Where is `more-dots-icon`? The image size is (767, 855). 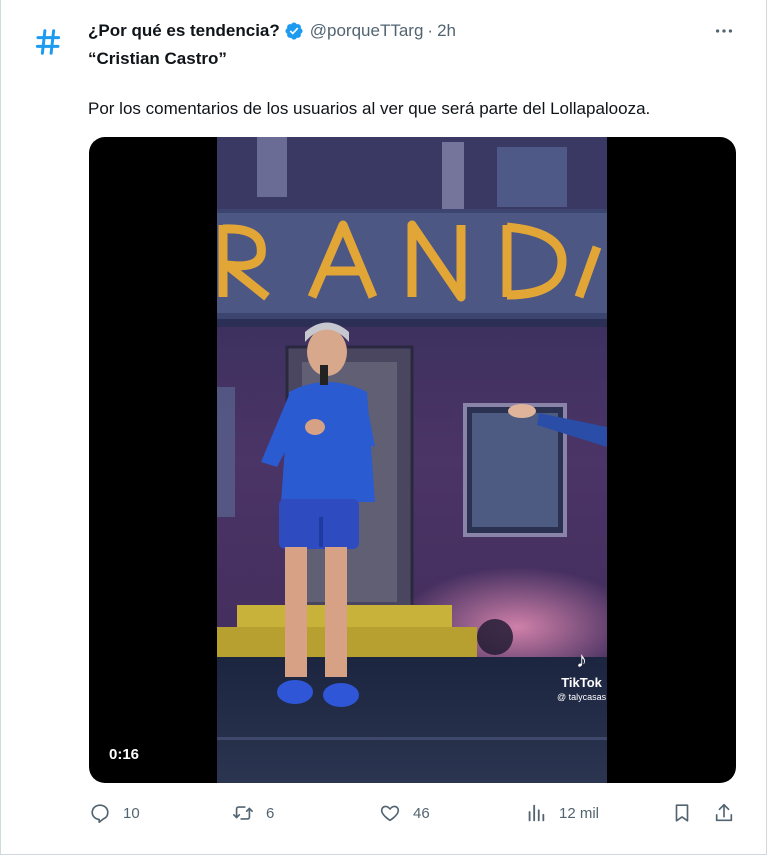
more-dots-icon is located at coordinates (724, 31).